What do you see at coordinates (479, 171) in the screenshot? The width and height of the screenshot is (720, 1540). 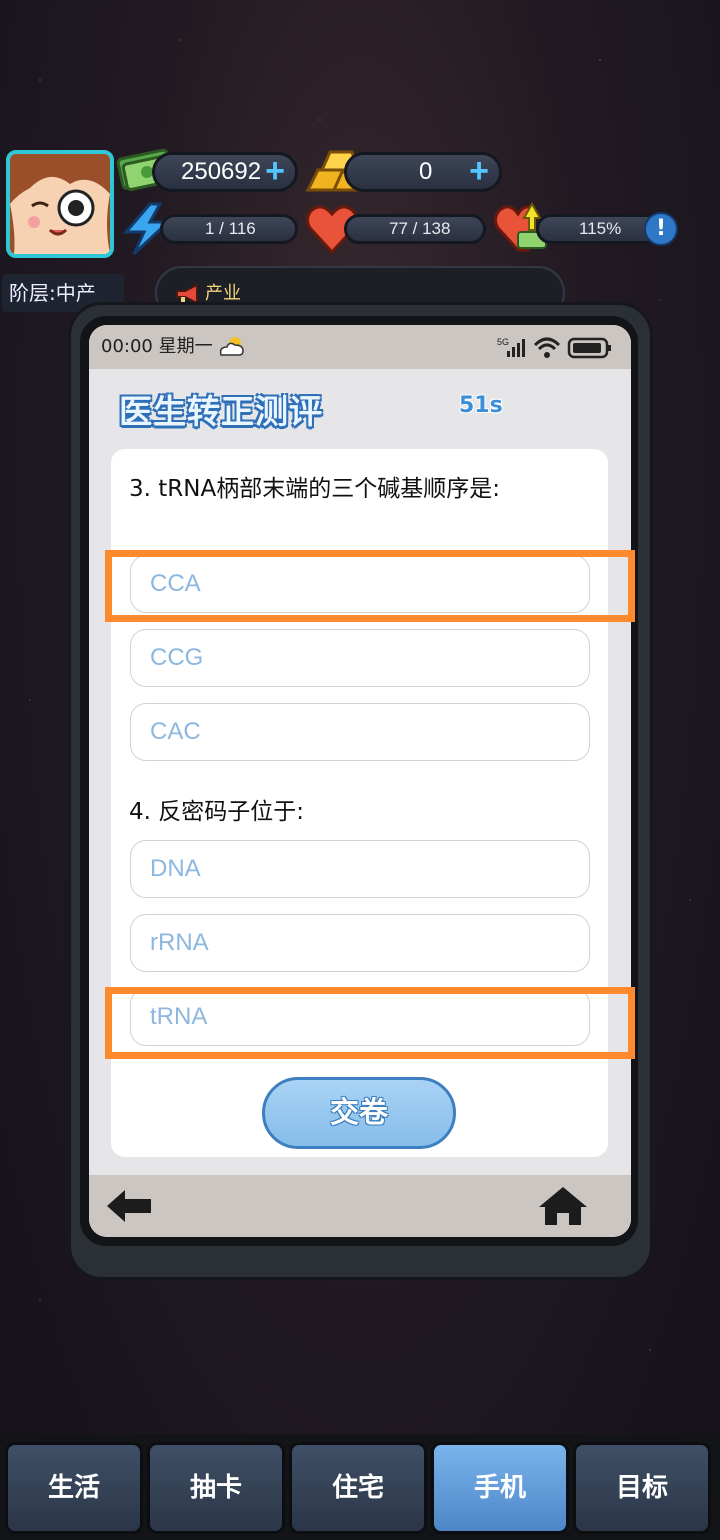 I see `add-gold-button: +` at bounding box center [479, 171].